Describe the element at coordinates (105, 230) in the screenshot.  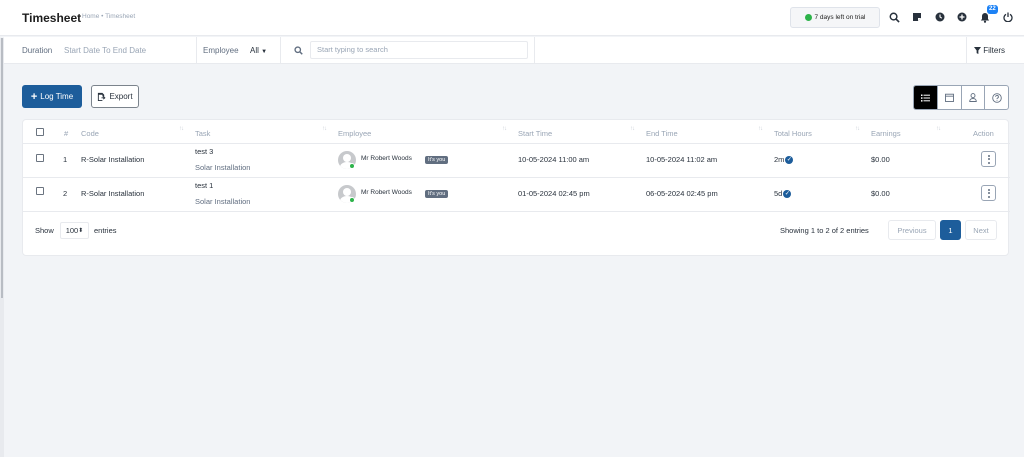
I see `entries-label: entries` at that location.